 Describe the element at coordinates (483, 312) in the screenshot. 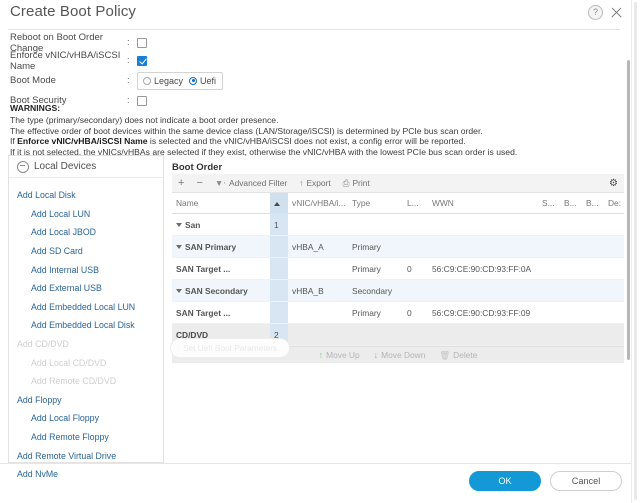

I see `cell-wwn: 56:C9:CE:90:CD:93:FF:09` at that location.